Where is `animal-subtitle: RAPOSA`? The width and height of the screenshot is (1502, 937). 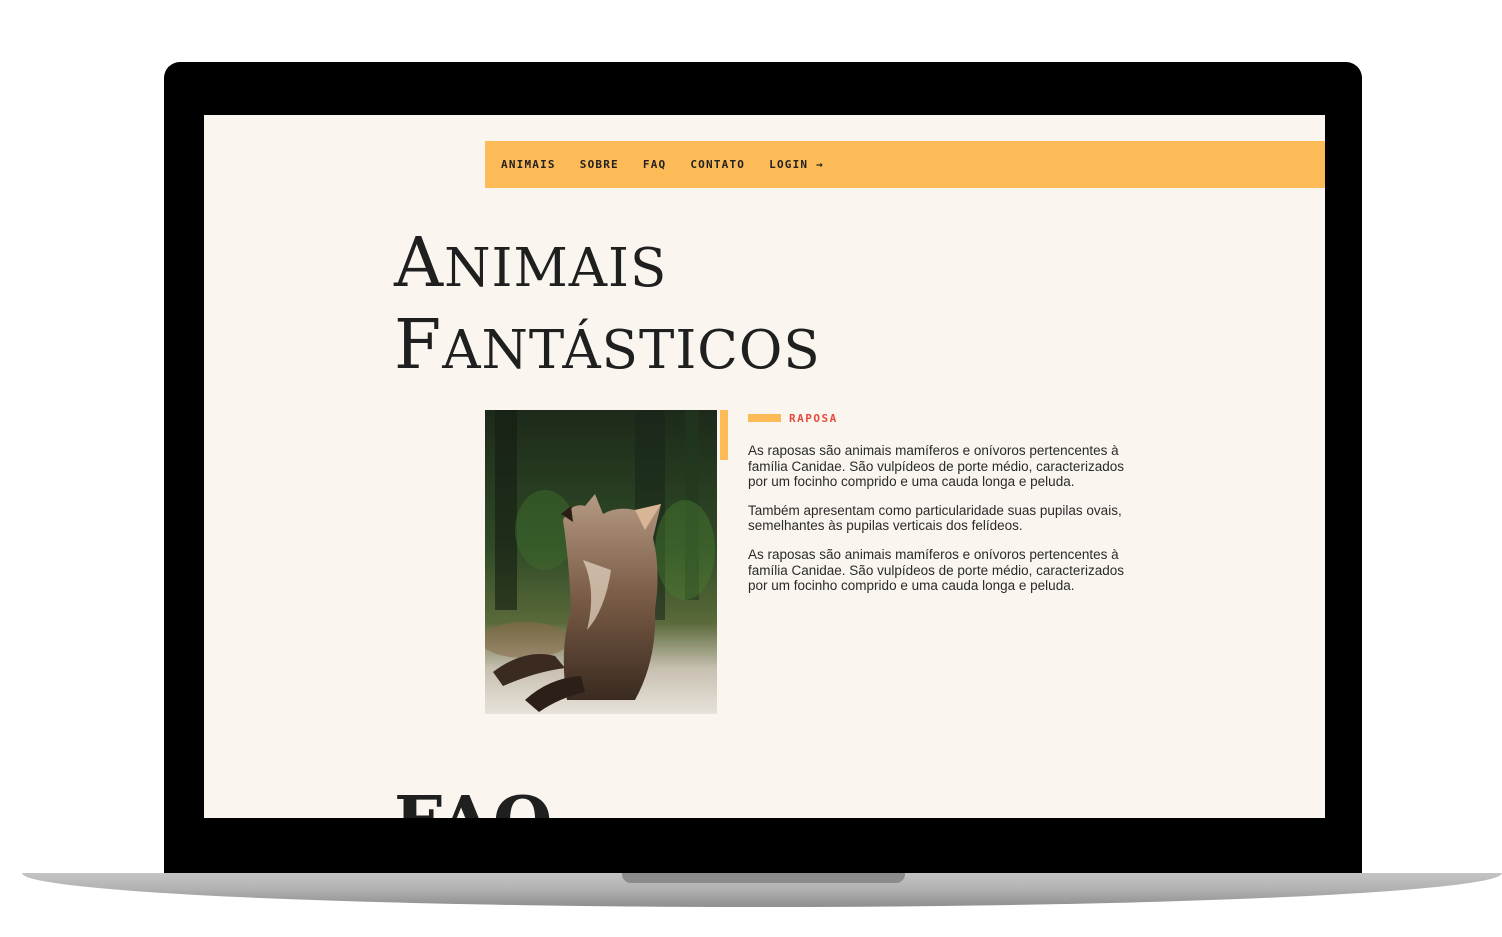 animal-subtitle: RAPOSA is located at coordinates (813, 418).